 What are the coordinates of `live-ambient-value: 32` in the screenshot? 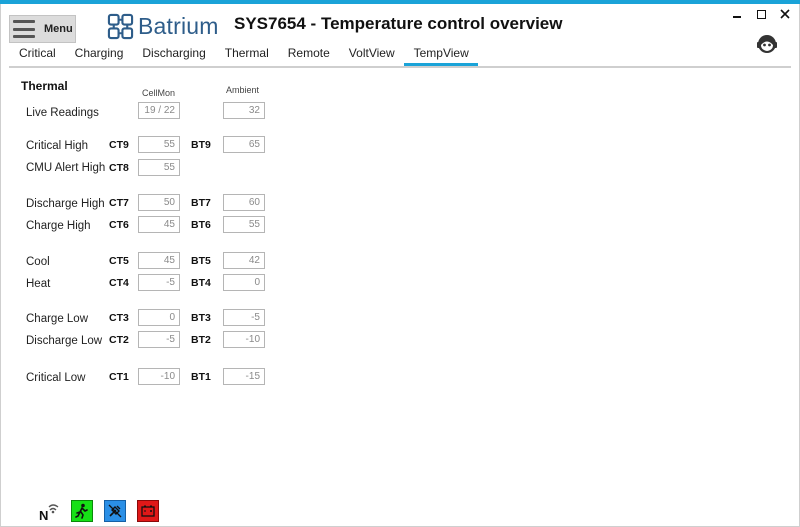 It's located at (244, 110).